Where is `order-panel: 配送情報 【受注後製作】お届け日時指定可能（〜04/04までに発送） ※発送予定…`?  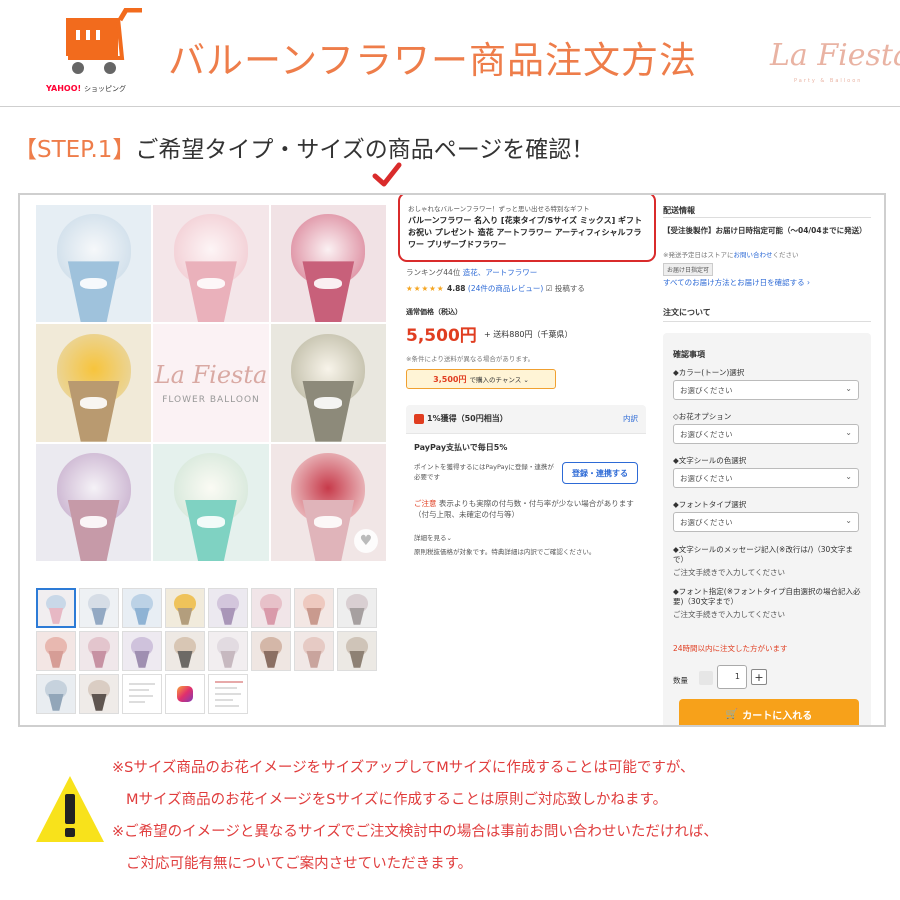
order-panel: 配送情報 【受注後製作】お届け日時指定可能（〜04/04までに発送） ※発送予定… is located at coordinates (768, 460).